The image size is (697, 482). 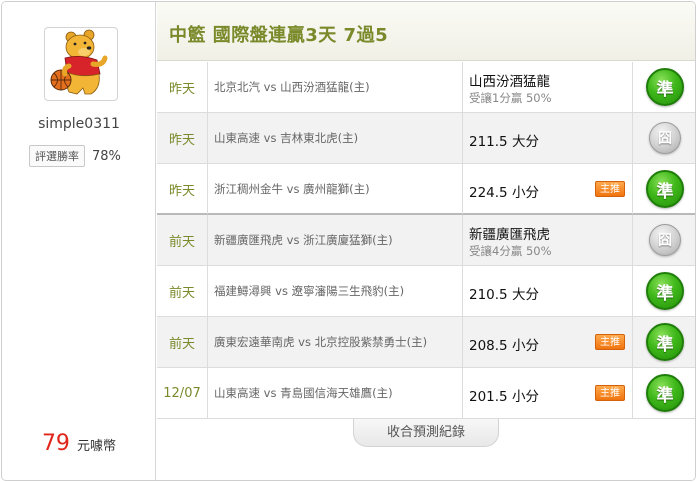 I want to click on coins-value: 79, so click(x=55, y=443).